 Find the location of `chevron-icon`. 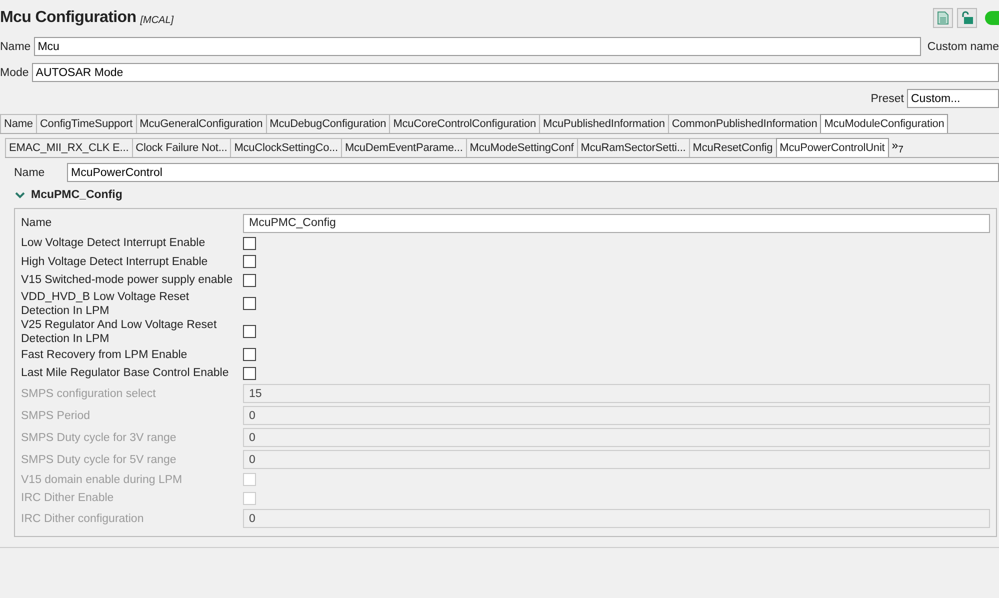

chevron-icon is located at coordinates (20, 194).